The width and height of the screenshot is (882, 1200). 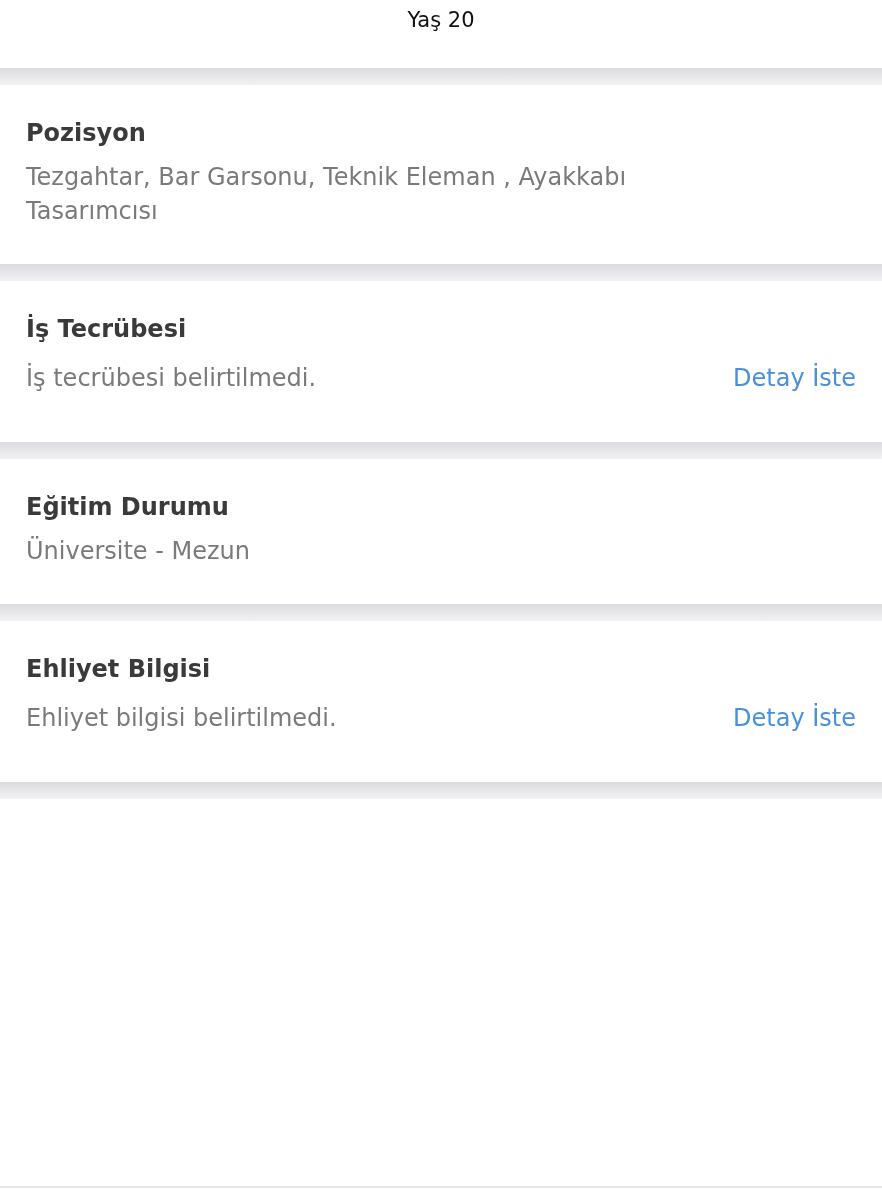 What do you see at coordinates (441, 21) in the screenshot?
I see `age-text: Yaş 20` at bounding box center [441, 21].